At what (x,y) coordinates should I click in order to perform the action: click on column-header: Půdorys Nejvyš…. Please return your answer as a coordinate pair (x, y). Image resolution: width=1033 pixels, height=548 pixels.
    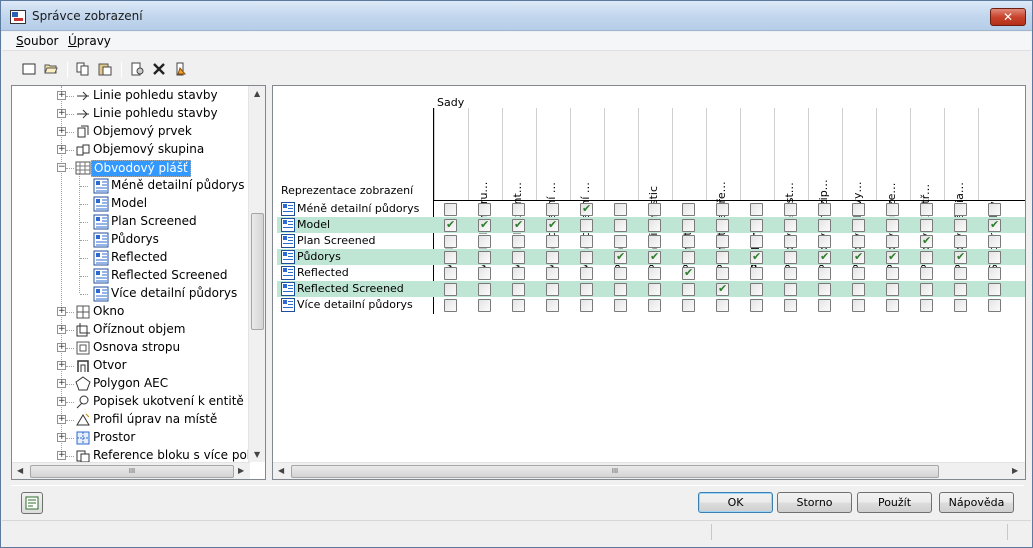
    Looking at the image, I should click on (859, 189).